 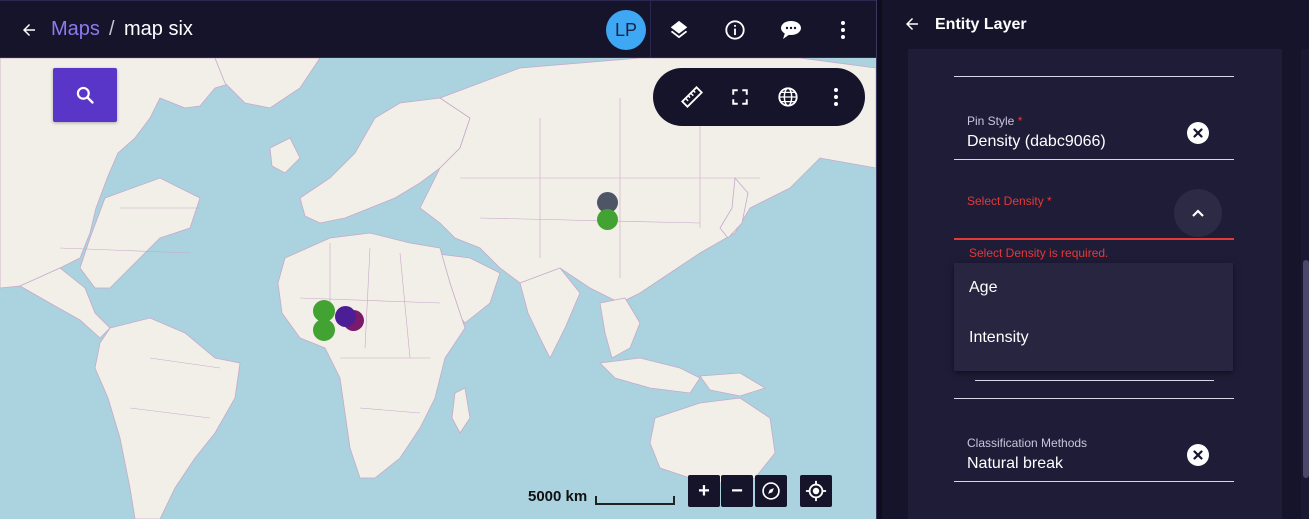 What do you see at coordinates (1039, 253) in the screenshot?
I see `select-density-error: Select Density is required.` at bounding box center [1039, 253].